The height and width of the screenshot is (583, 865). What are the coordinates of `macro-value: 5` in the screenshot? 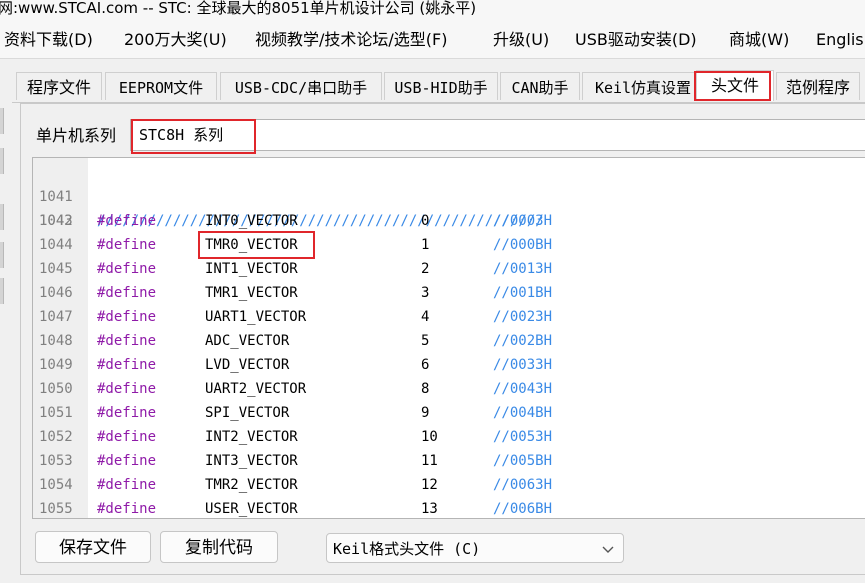 It's located at (425, 341).